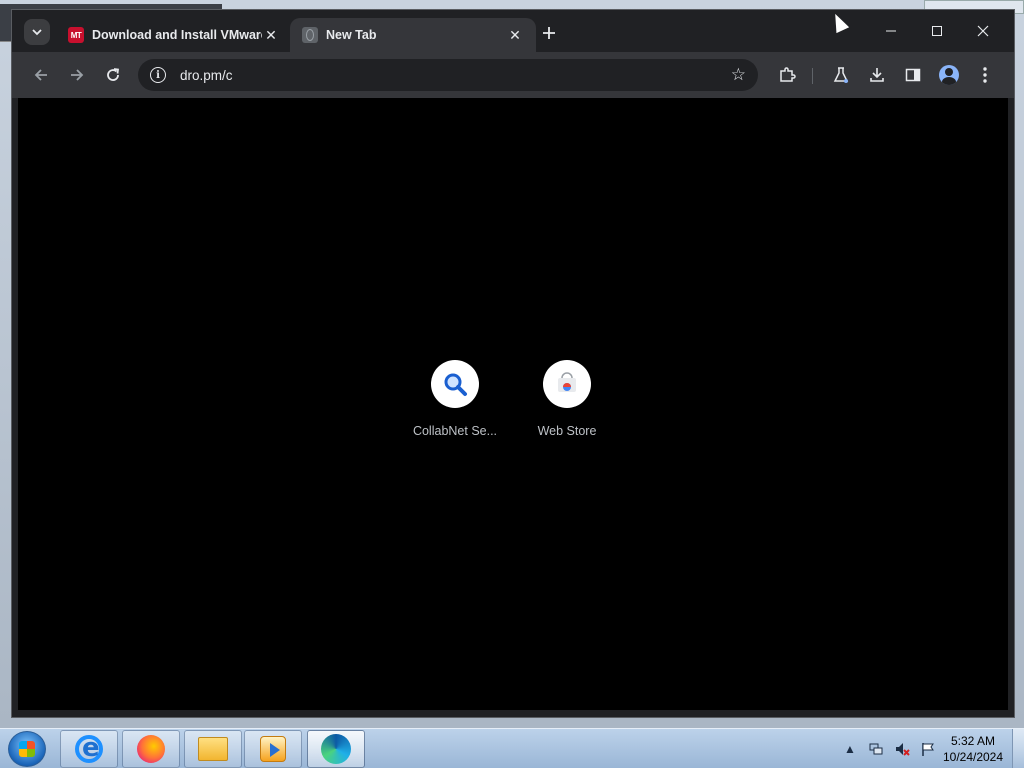 The image size is (1024, 768). I want to click on web-store-icon, so click(567, 382).